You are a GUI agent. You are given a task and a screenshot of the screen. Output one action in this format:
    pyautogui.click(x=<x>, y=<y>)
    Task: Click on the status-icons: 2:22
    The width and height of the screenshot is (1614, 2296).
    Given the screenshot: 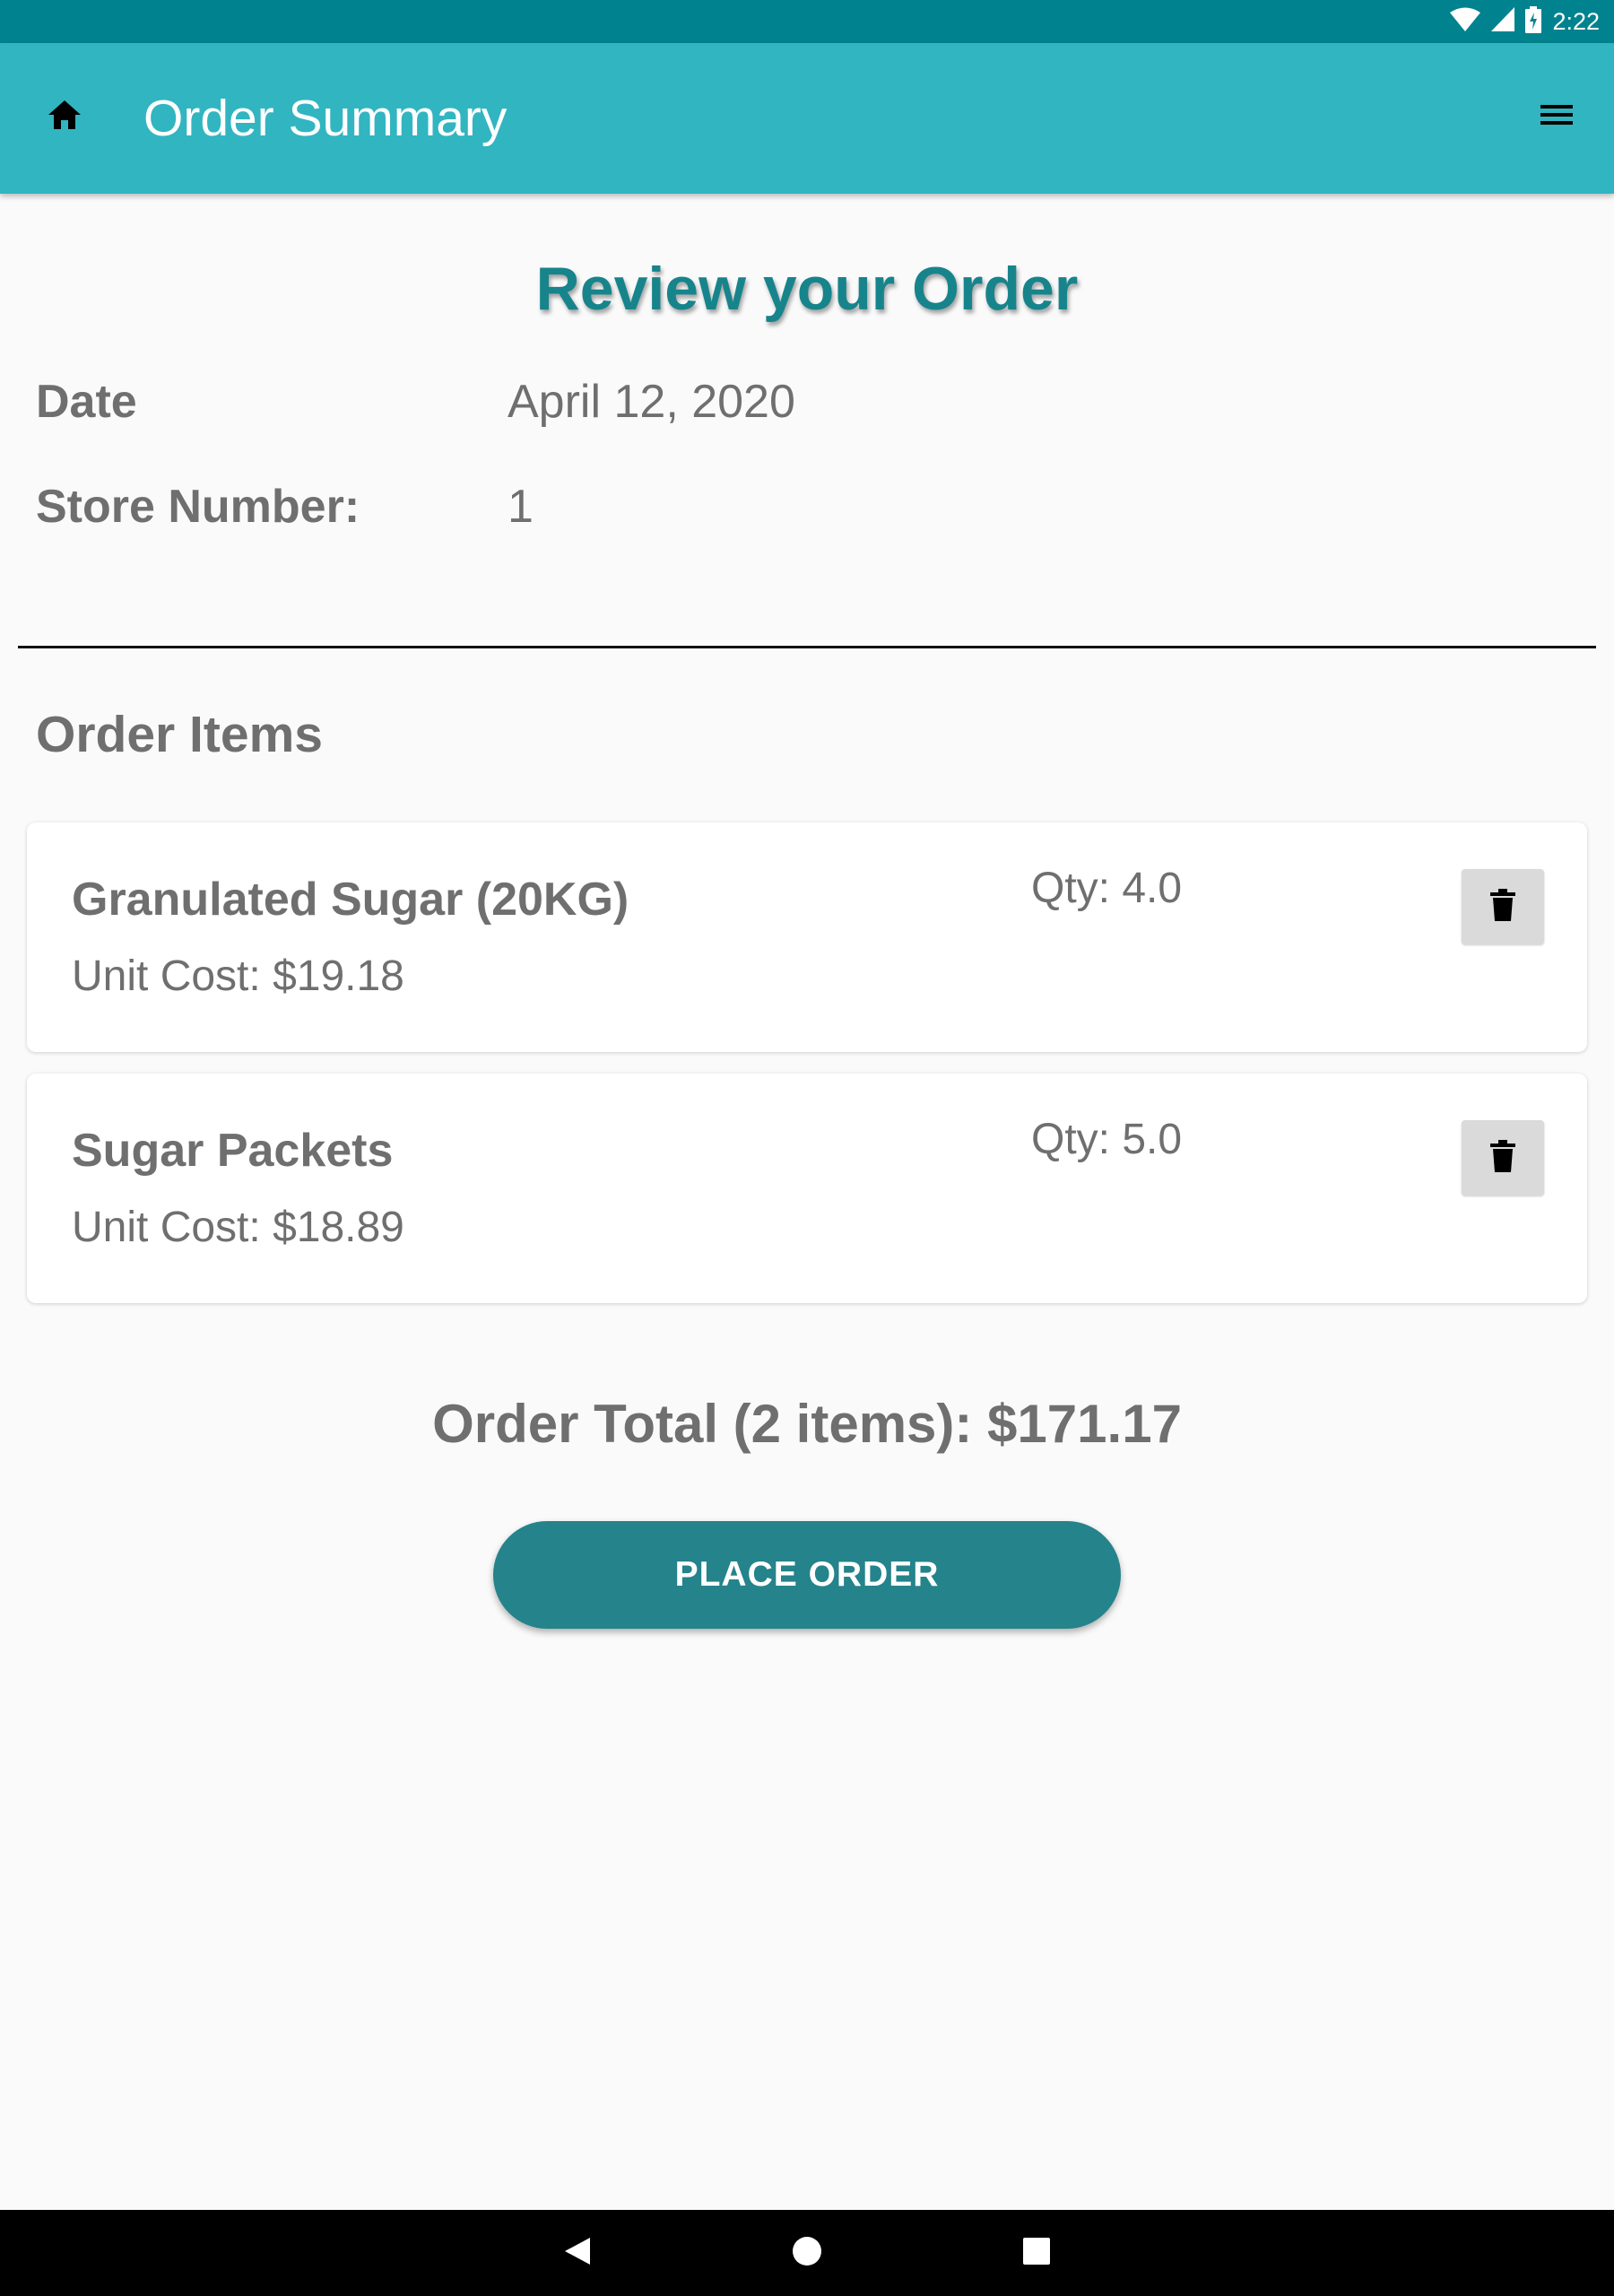 What is the action you would take?
    pyautogui.click(x=1525, y=21)
    